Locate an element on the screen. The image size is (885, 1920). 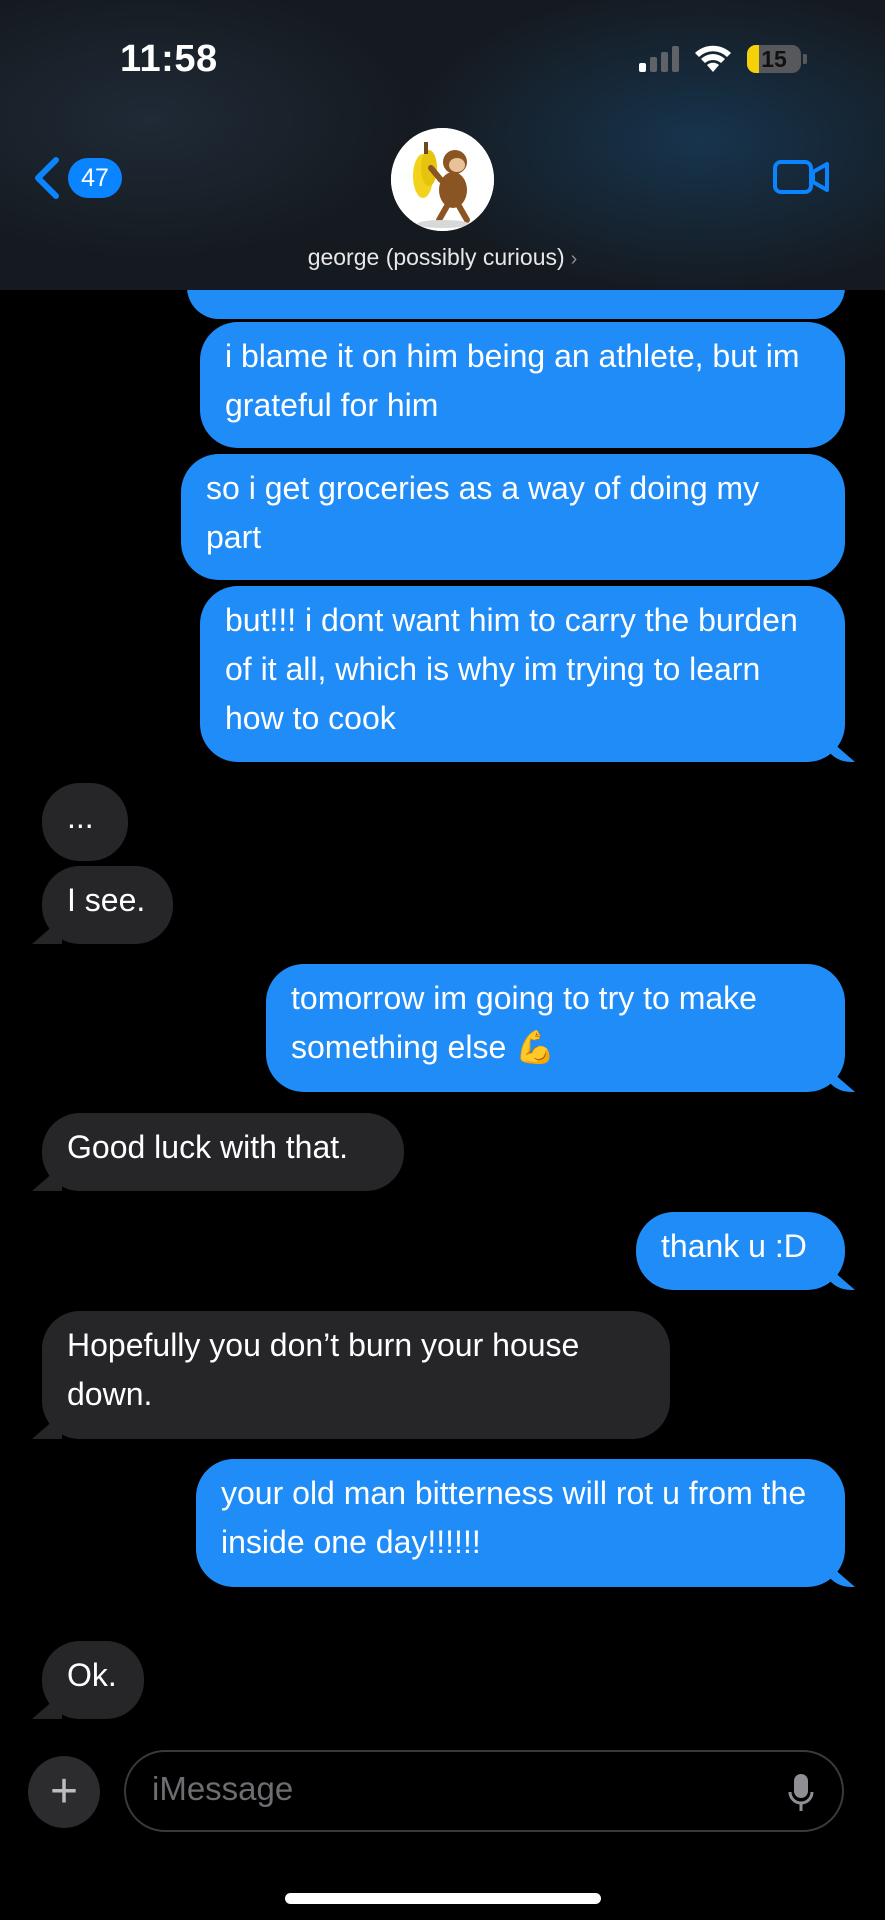
message-bubble: Ok. is located at coordinates (93, 1680).